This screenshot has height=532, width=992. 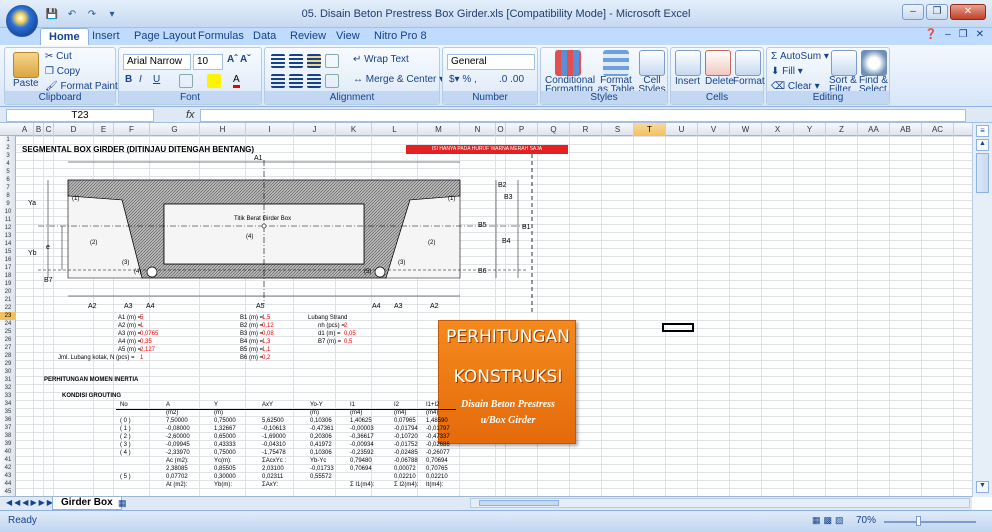 I want to click on scroll-down-icon: ▼, so click(x=982, y=487).